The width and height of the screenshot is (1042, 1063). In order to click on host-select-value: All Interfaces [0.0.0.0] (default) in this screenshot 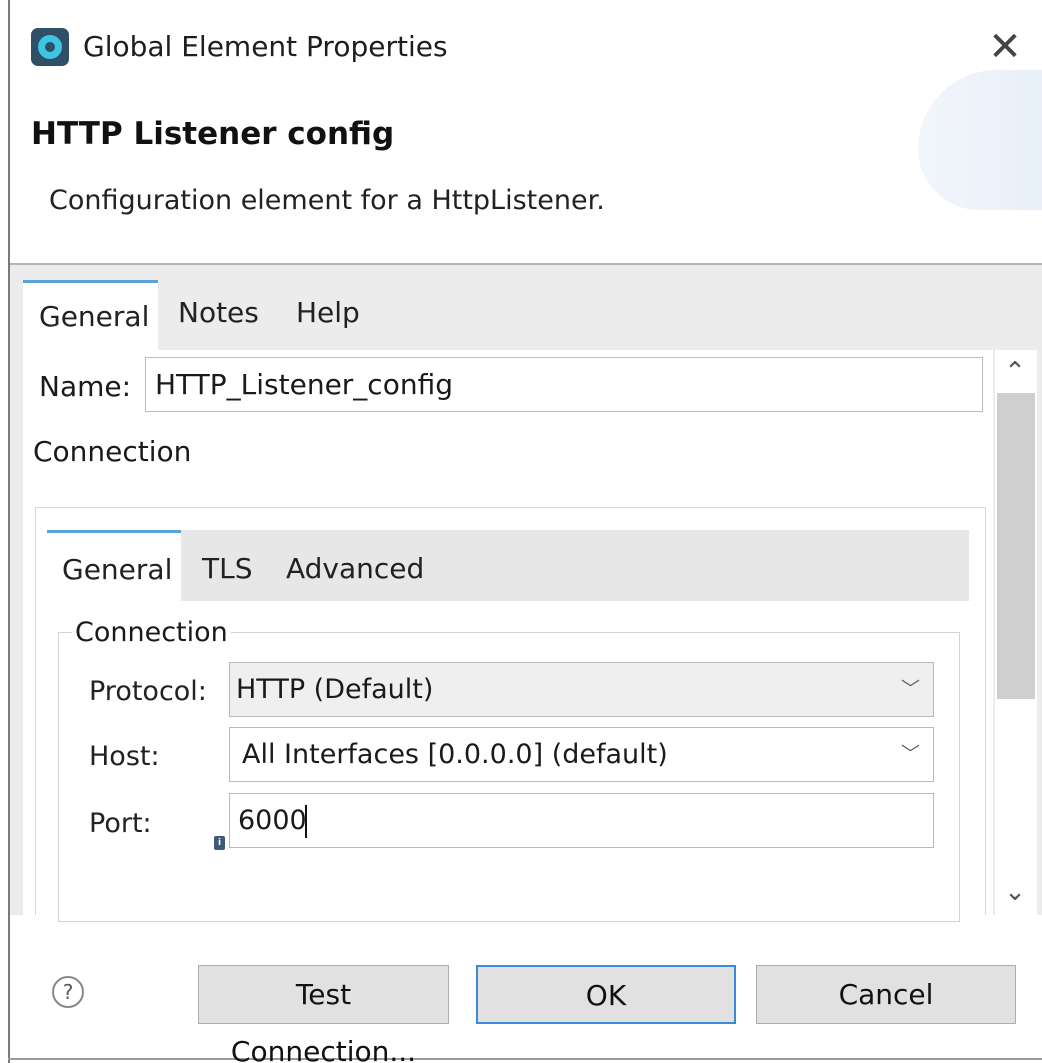, I will do `click(455, 754)`.